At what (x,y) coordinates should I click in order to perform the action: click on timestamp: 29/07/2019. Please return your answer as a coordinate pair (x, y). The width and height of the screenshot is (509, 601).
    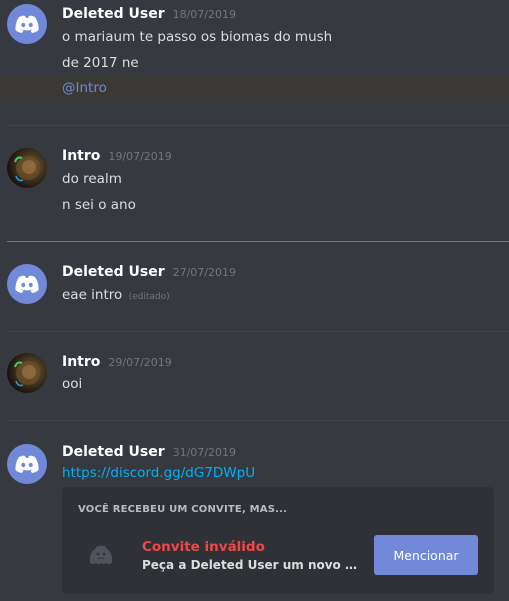
    Looking at the image, I should click on (140, 362).